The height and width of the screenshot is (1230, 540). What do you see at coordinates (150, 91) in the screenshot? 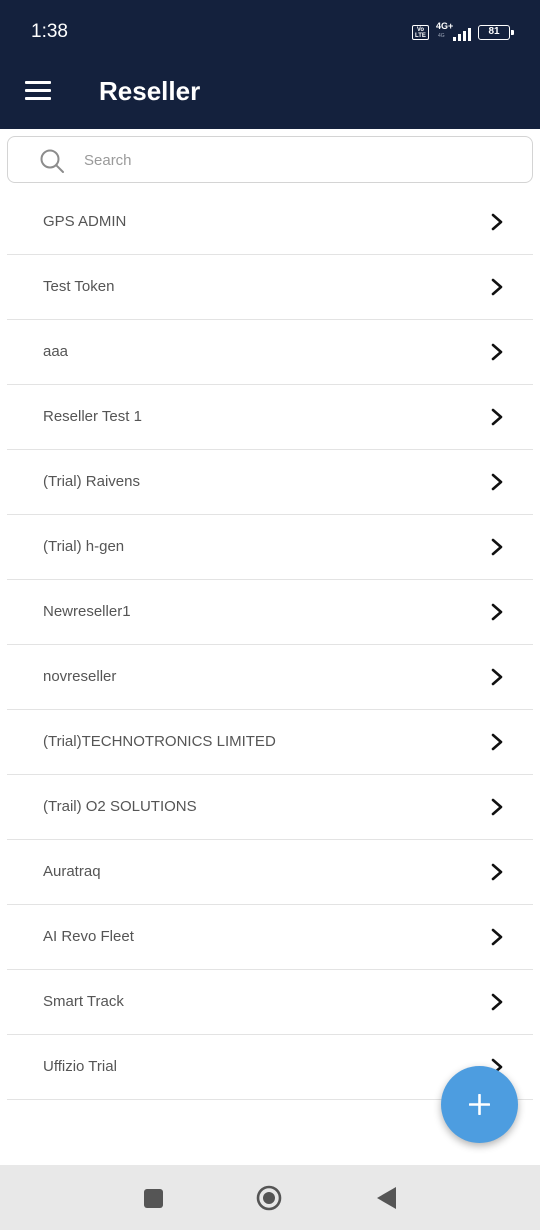
I see `page-title: Reseller` at bounding box center [150, 91].